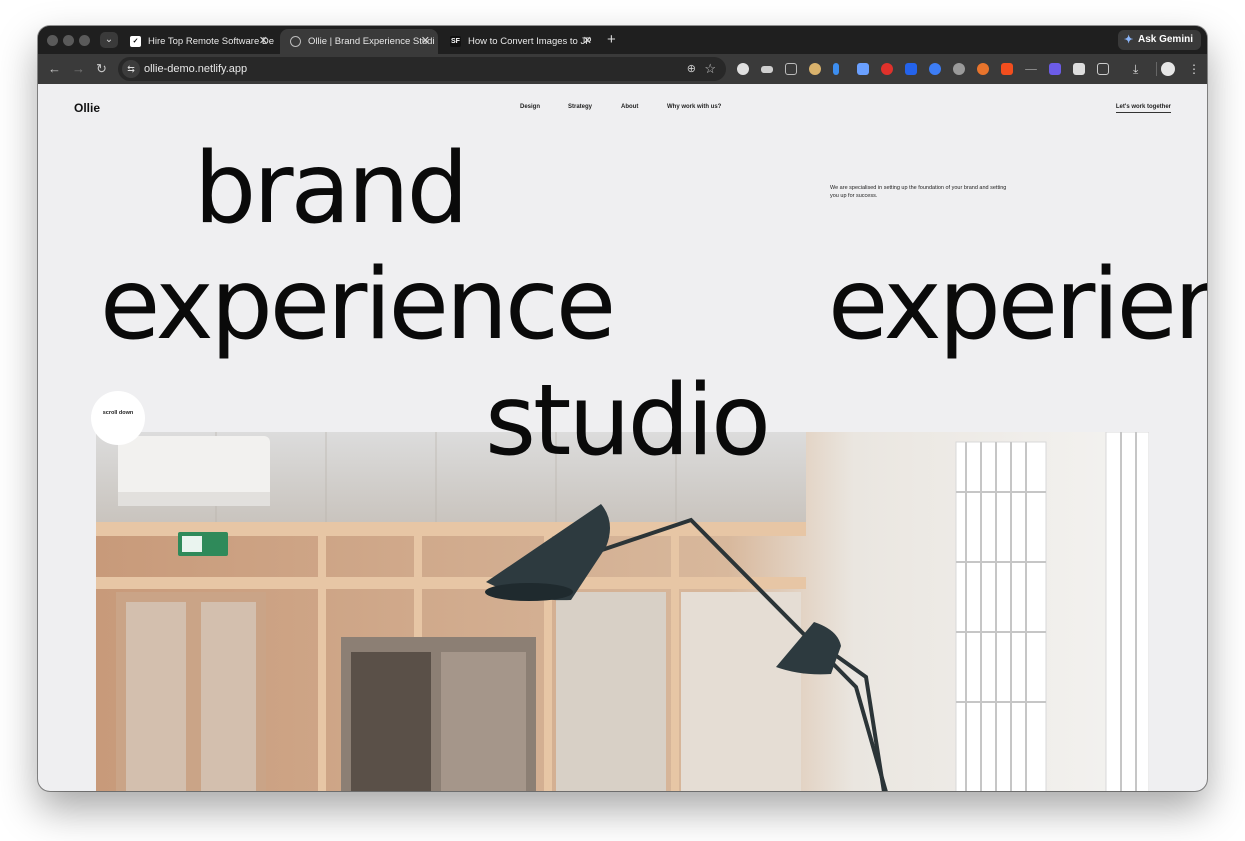  I want to click on url-text: ollie-demo.netlify.app, so click(195, 69).